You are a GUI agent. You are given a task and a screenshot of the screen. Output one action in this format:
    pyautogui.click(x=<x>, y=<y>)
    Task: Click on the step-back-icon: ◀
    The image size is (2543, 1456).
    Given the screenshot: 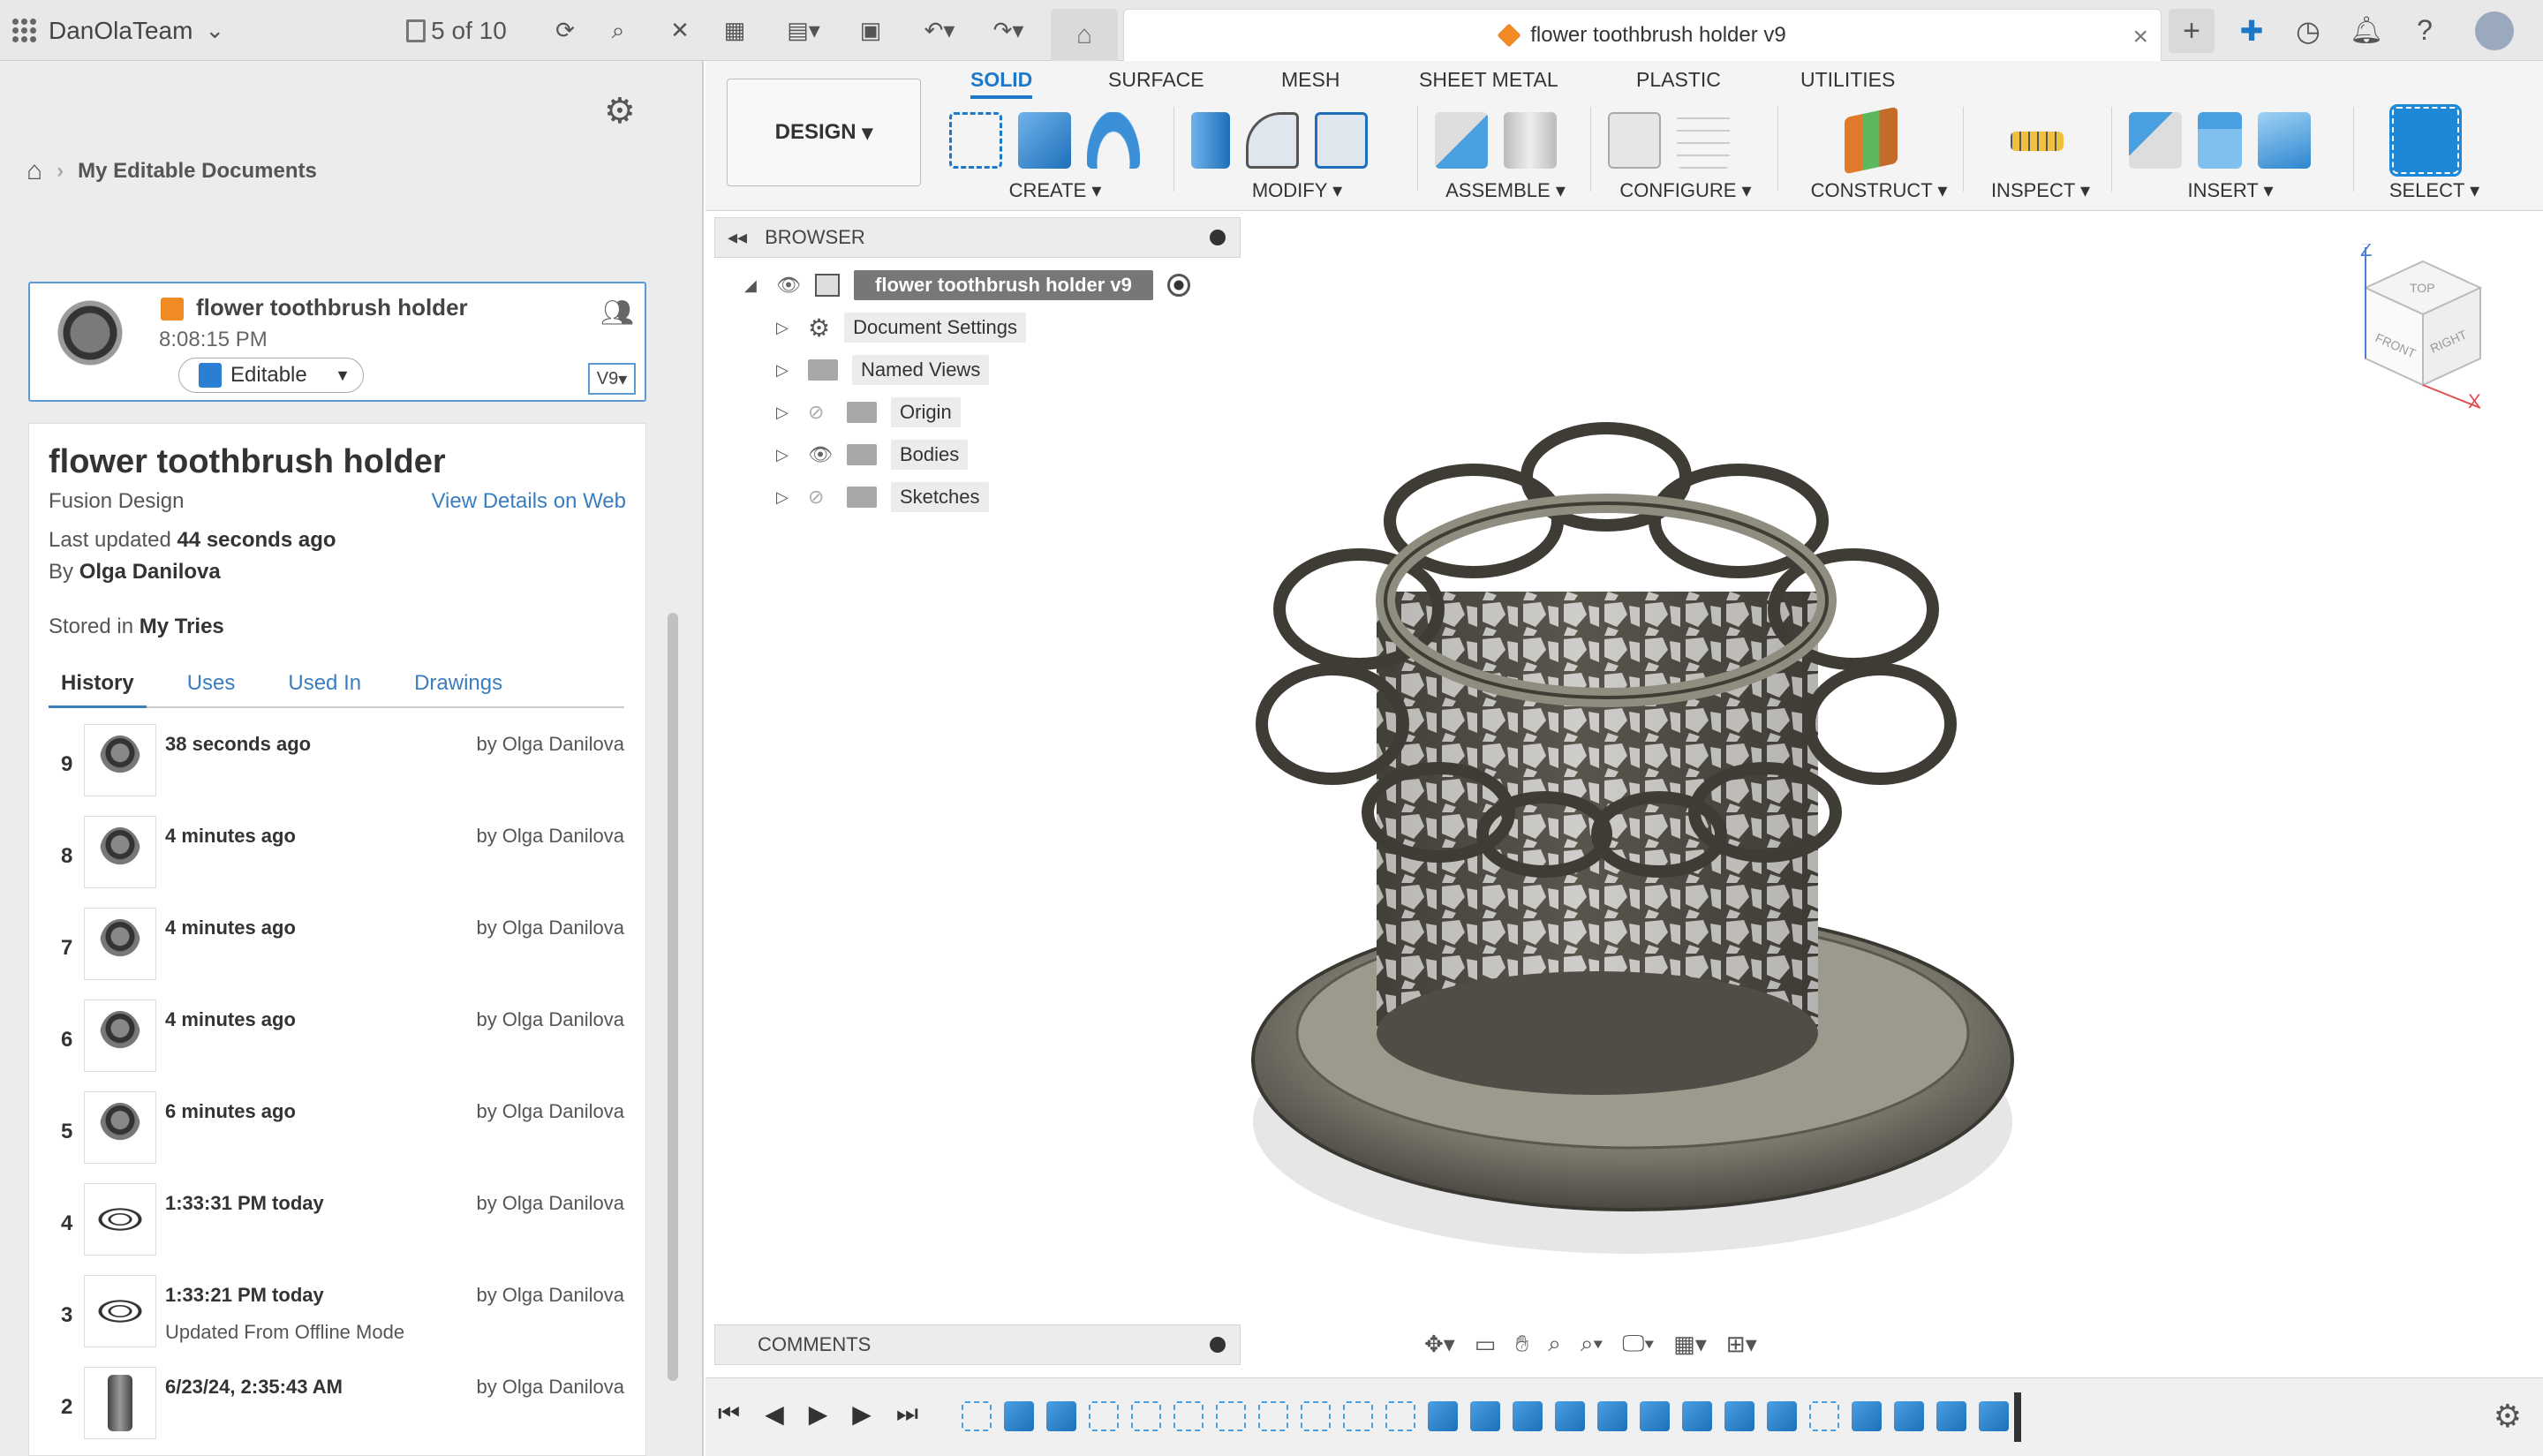 What is the action you would take?
    pyautogui.click(x=775, y=1414)
    